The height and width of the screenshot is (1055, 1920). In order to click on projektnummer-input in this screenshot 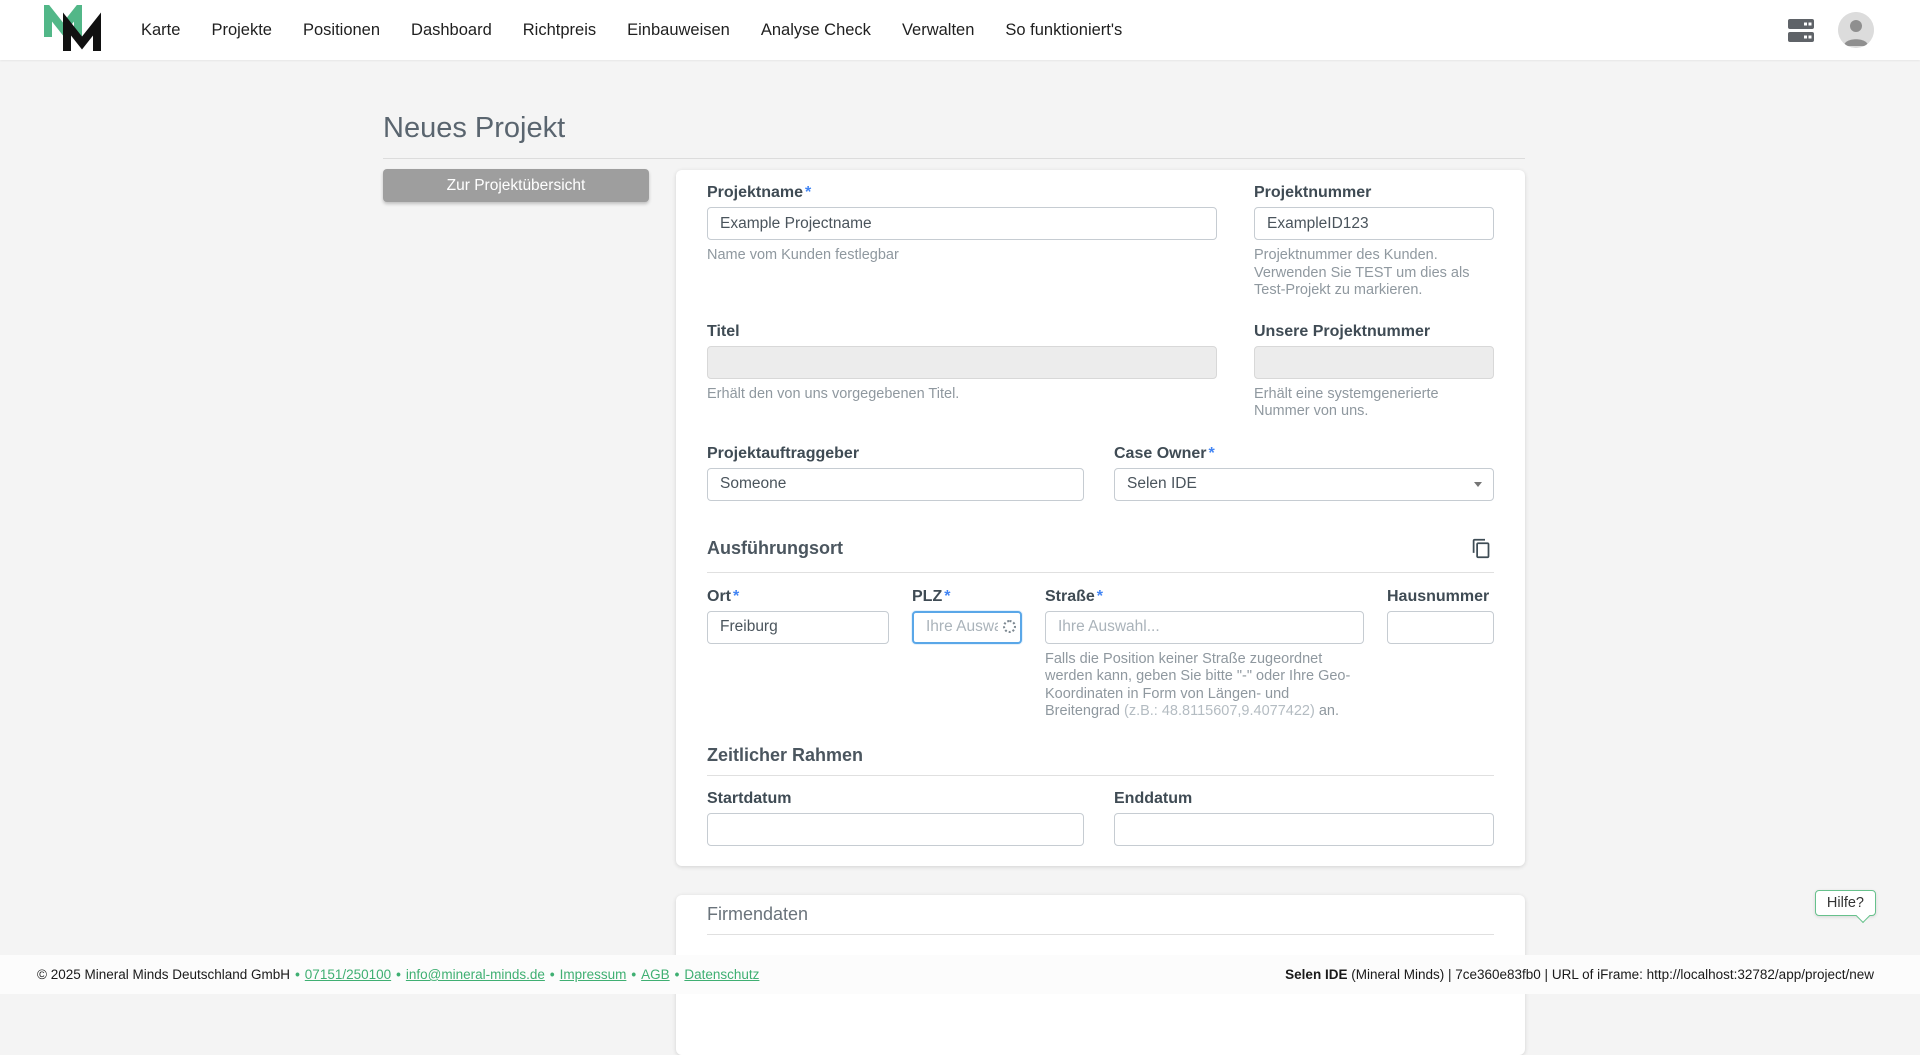, I will do `click(1374, 223)`.